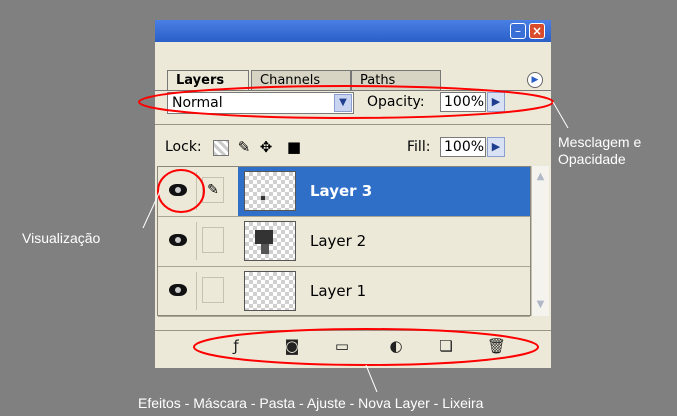 This screenshot has height=416, width=677. Describe the element at coordinates (537, 31) in the screenshot. I see `close-icon: ×` at that location.